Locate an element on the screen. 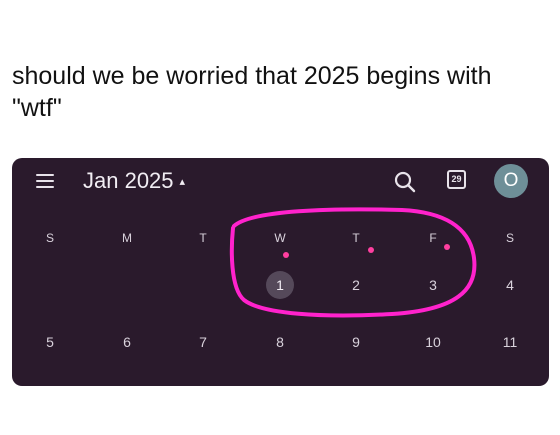 The height and width of the screenshot is (435, 560). annotation-circle is located at coordinates (353, 262).